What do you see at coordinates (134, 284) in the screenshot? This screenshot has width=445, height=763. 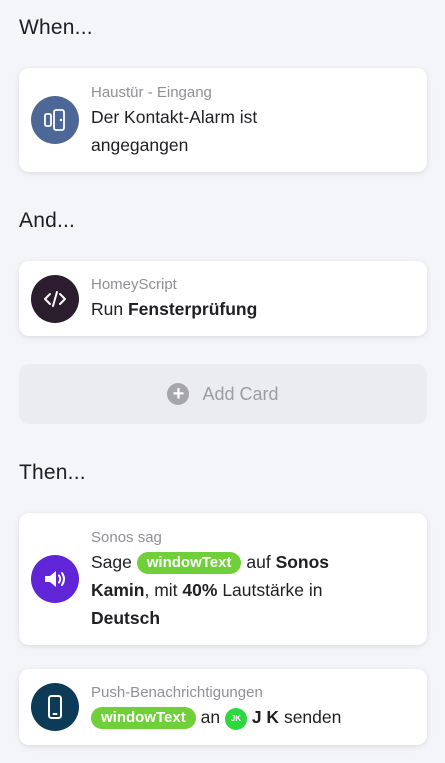 I see `condition-app-name: HomeyScript` at bounding box center [134, 284].